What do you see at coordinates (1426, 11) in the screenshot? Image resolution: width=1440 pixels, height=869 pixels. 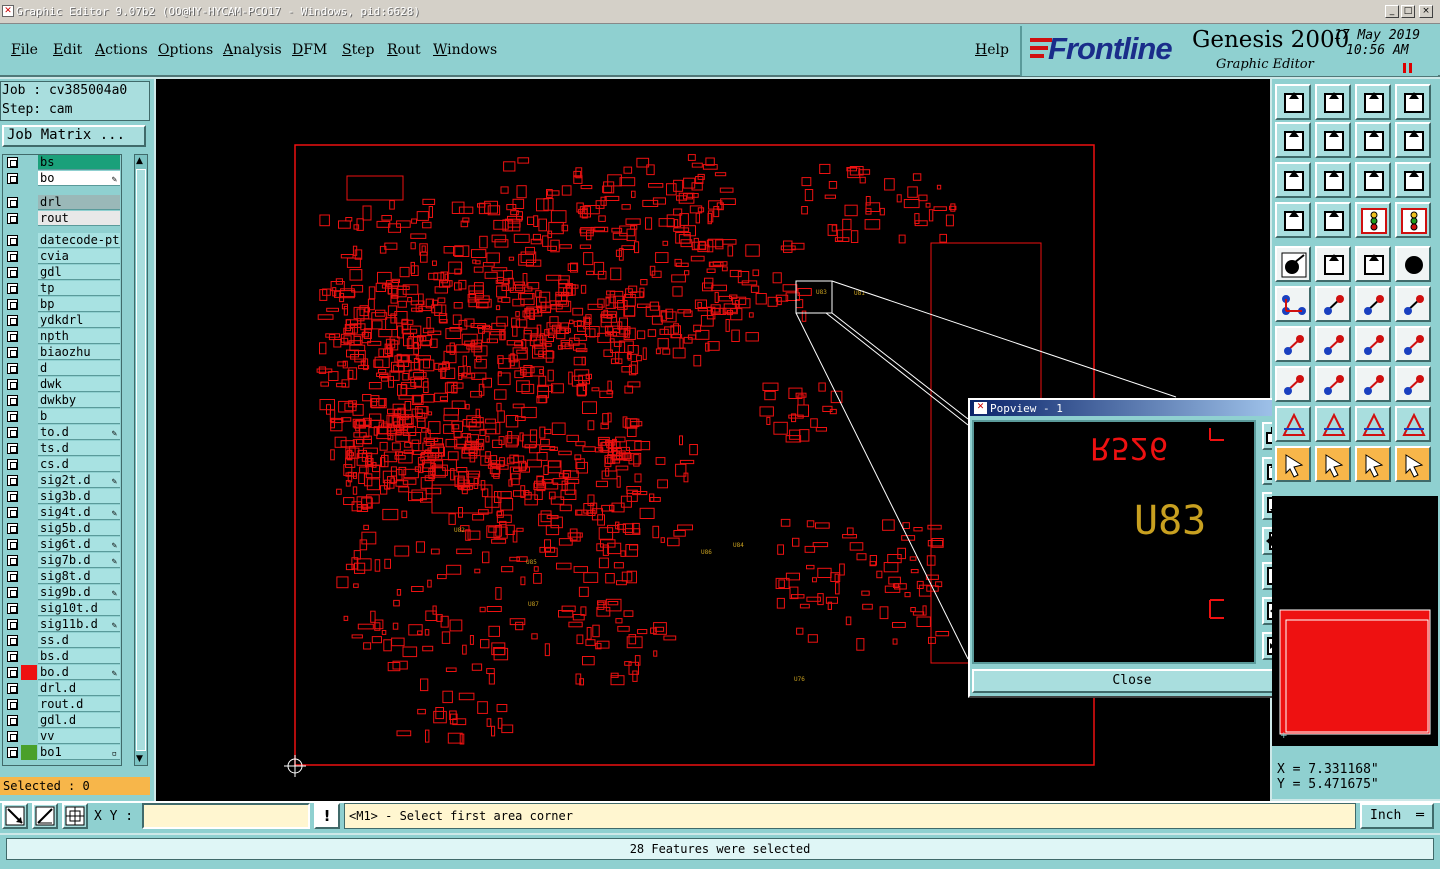 I see `close-window-button: ×` at bounding box center [1426, 11].